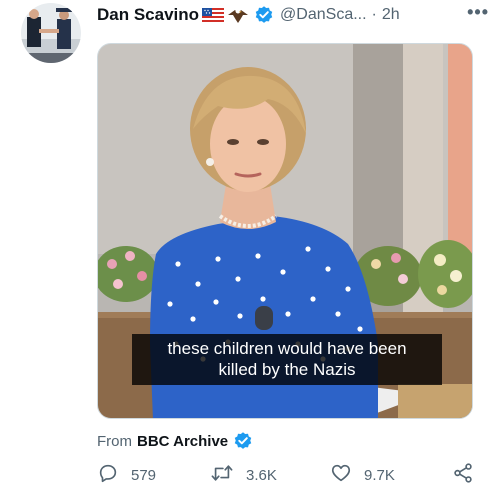  I want to click on share-button, so click(463, 475).